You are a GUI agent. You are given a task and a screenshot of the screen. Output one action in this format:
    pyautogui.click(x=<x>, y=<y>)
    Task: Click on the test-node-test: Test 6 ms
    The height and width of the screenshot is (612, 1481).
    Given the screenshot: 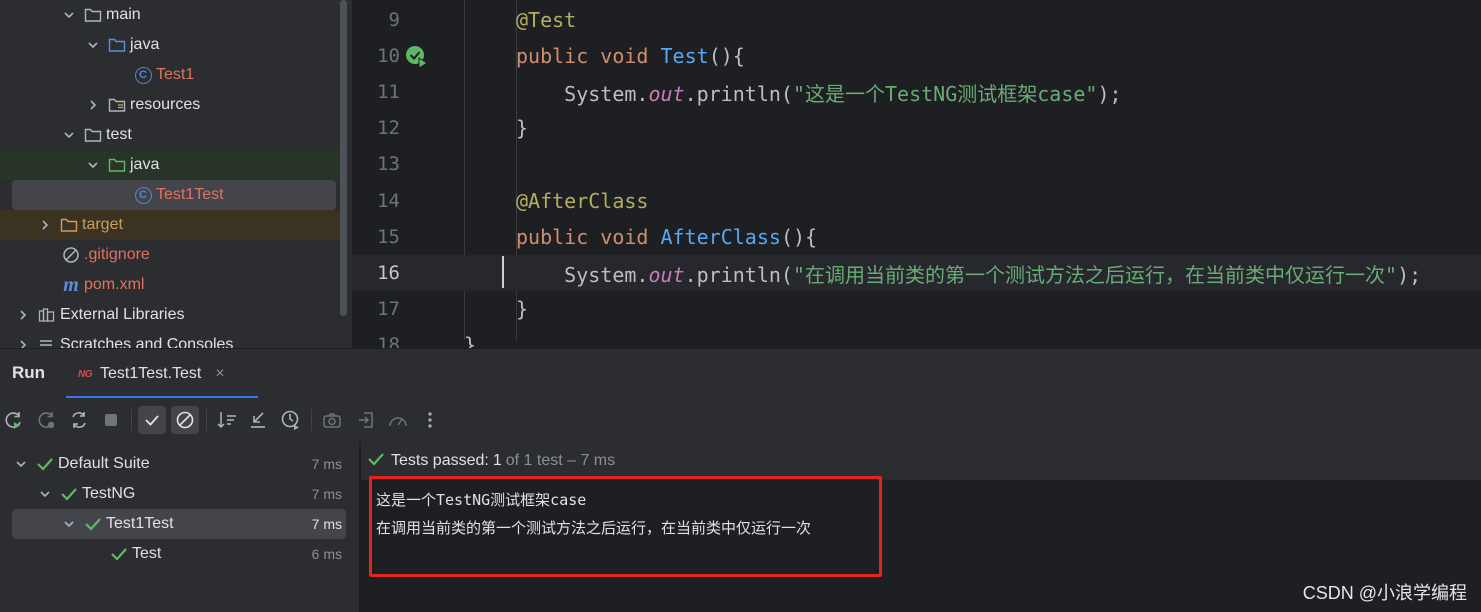 What is the action you would take?
    pyautogui.click(x=176, y=554)
    